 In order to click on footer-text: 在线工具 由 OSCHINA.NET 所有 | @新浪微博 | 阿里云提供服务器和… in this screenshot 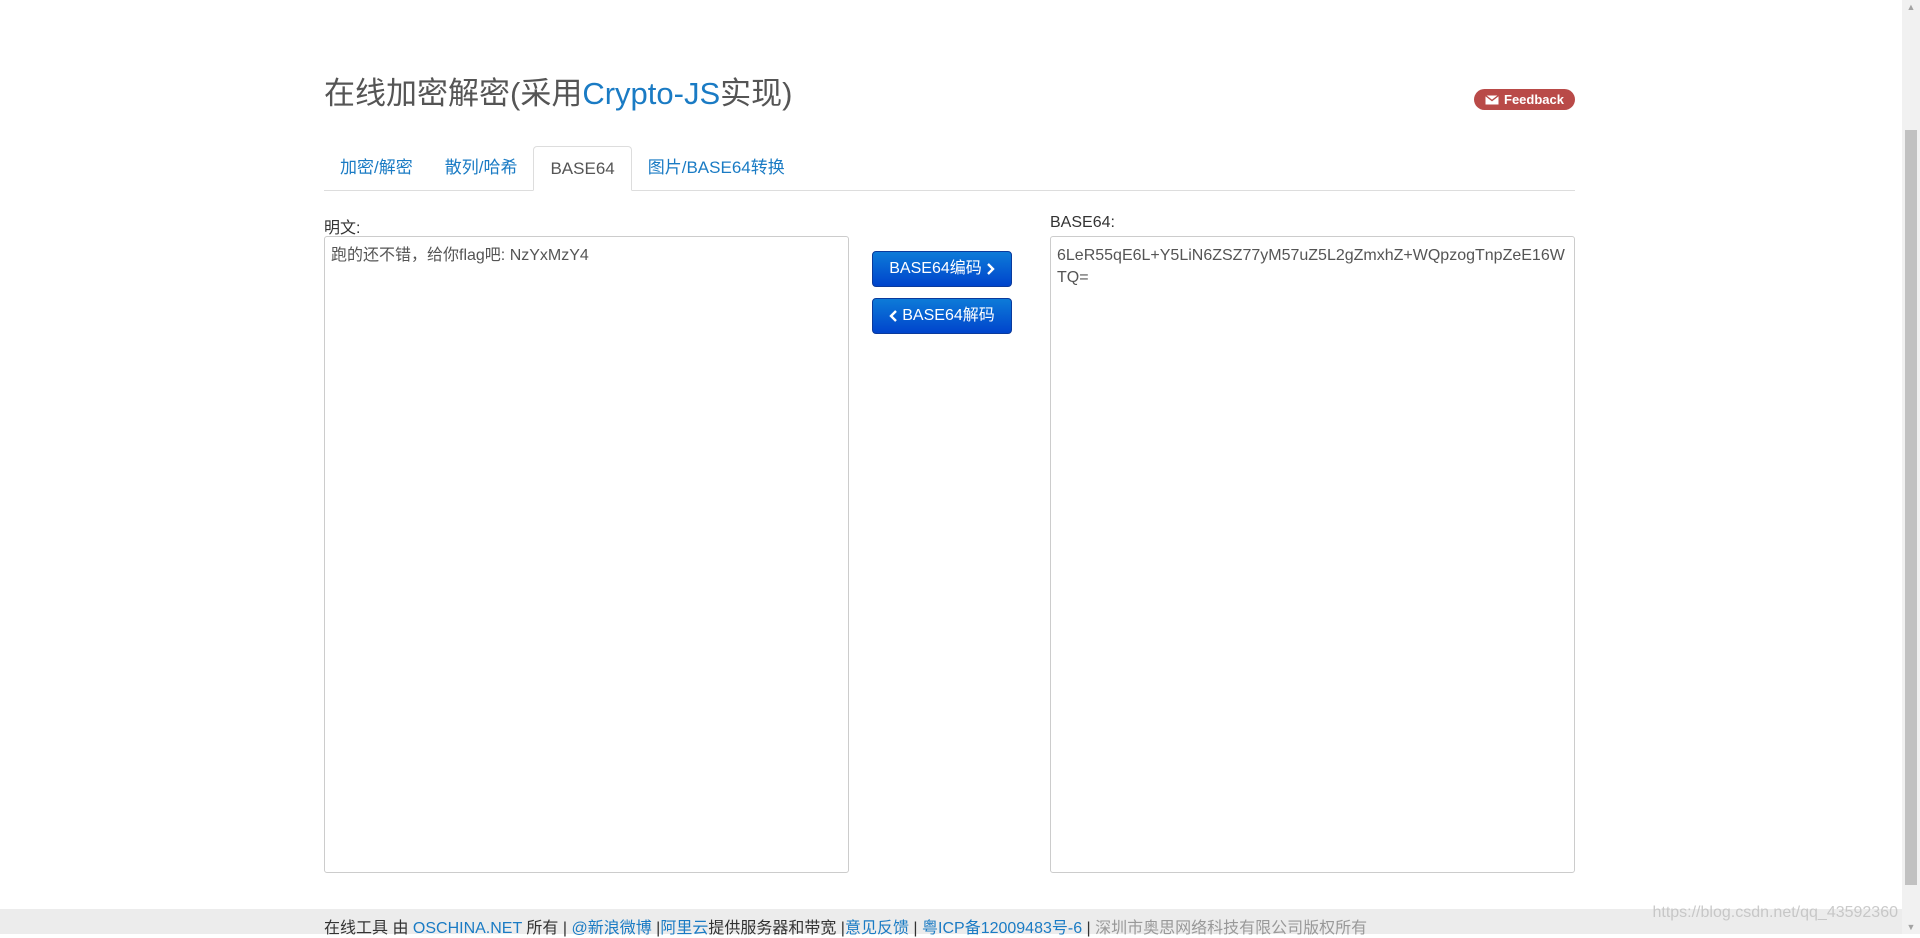, I will do `click(845, 926)`.